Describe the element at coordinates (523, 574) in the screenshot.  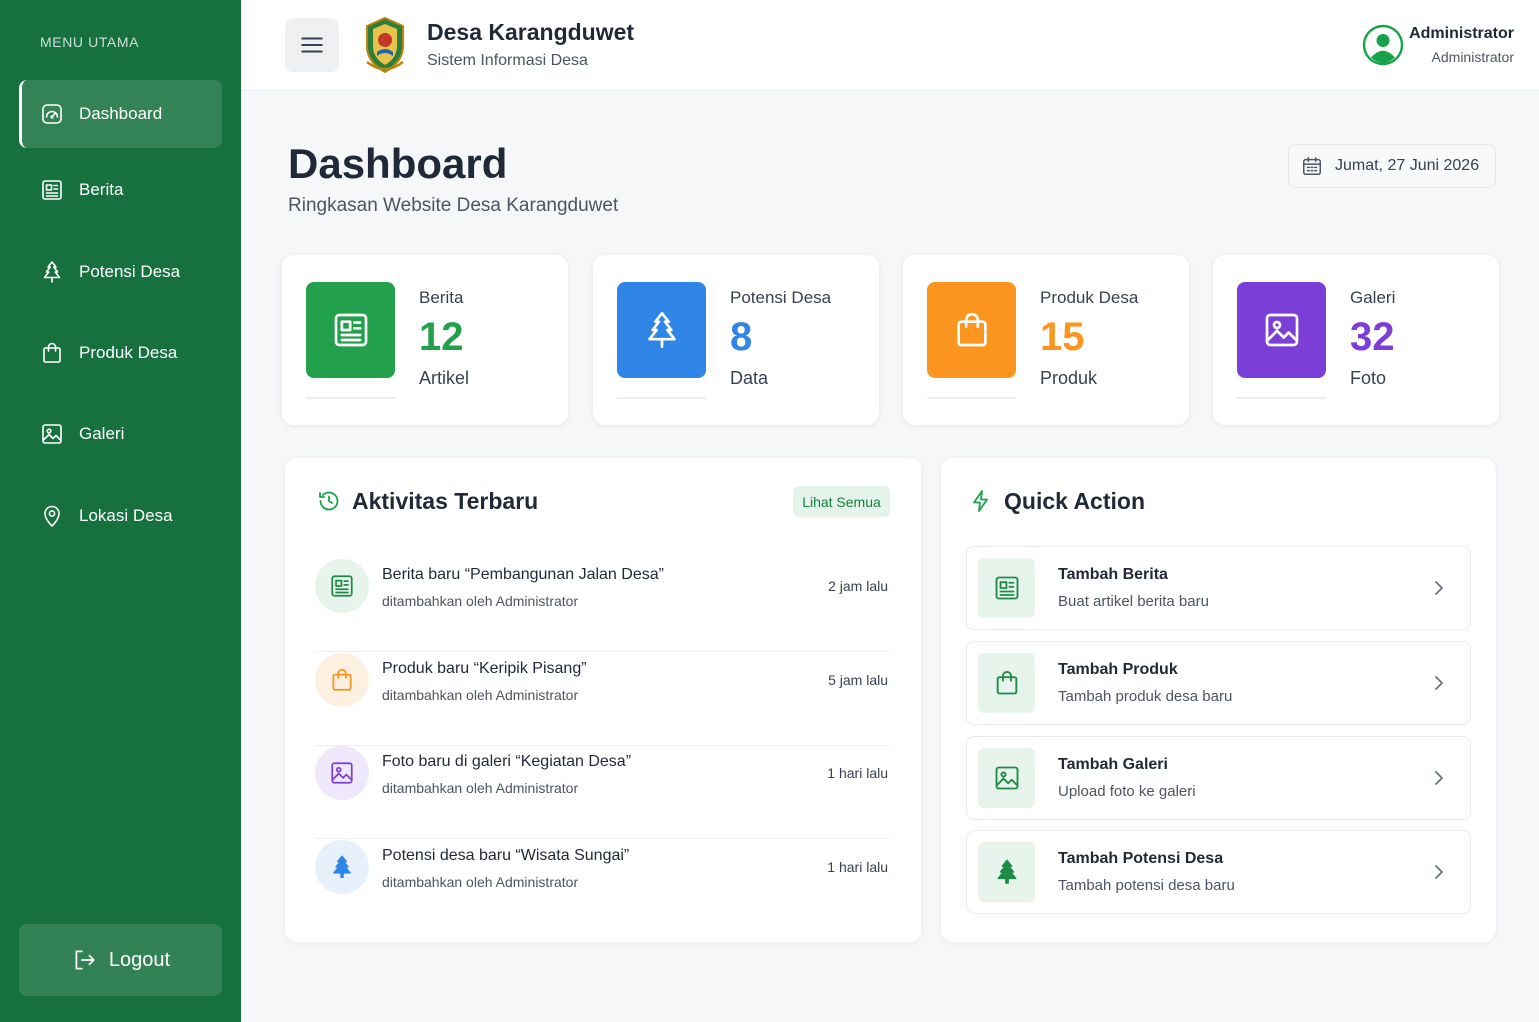
I see `activity-title-text: Berita baru “Pembangunan Jalan Desa”` at that location.